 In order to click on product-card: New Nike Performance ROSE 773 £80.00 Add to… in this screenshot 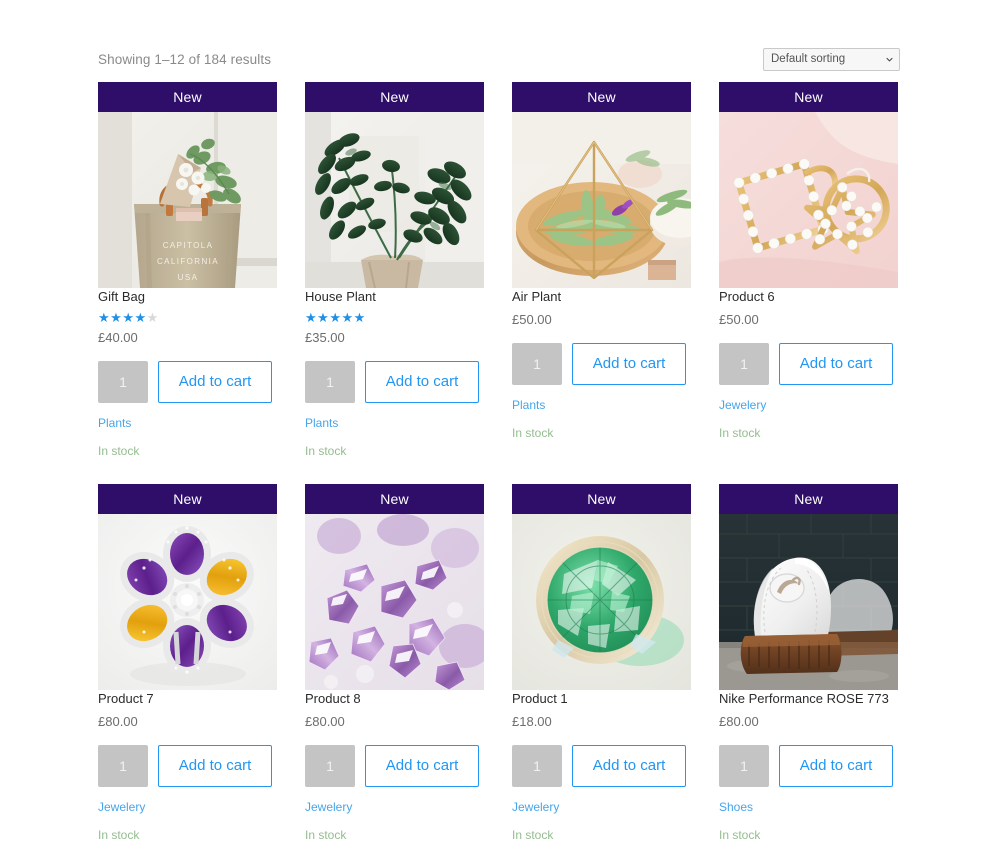, I will do `click(808, 667)`.